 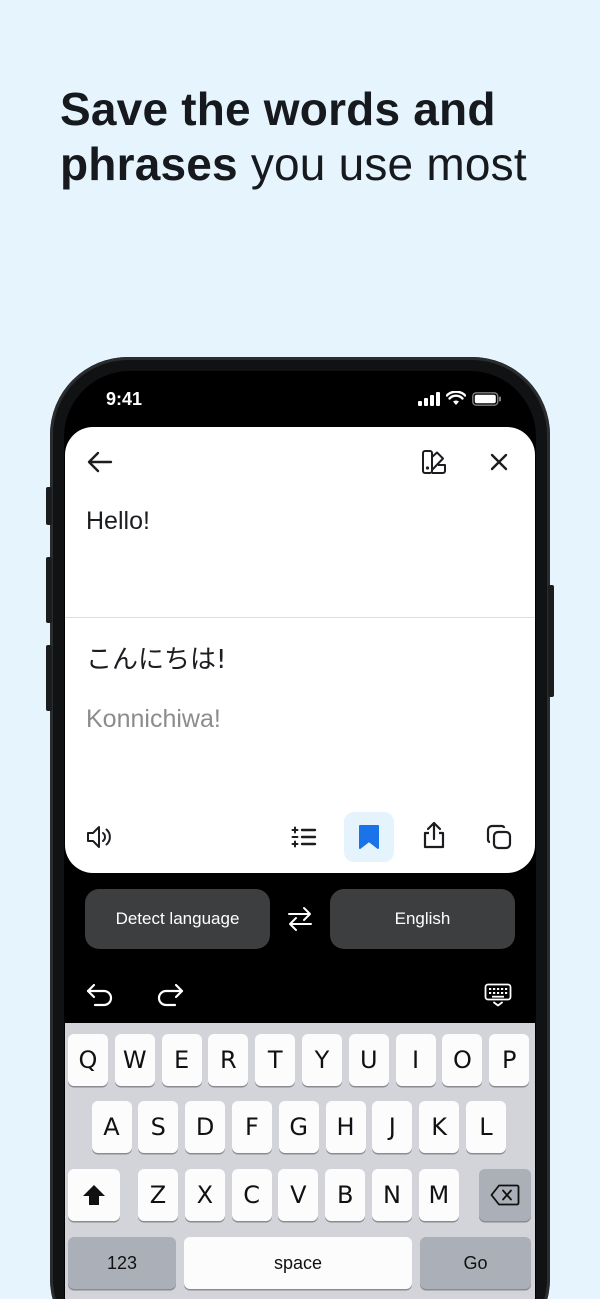 What do you see at coordinates (438, 1195) in the screenshot?
I see `key-m: M` at bounding box center [438, 1195].